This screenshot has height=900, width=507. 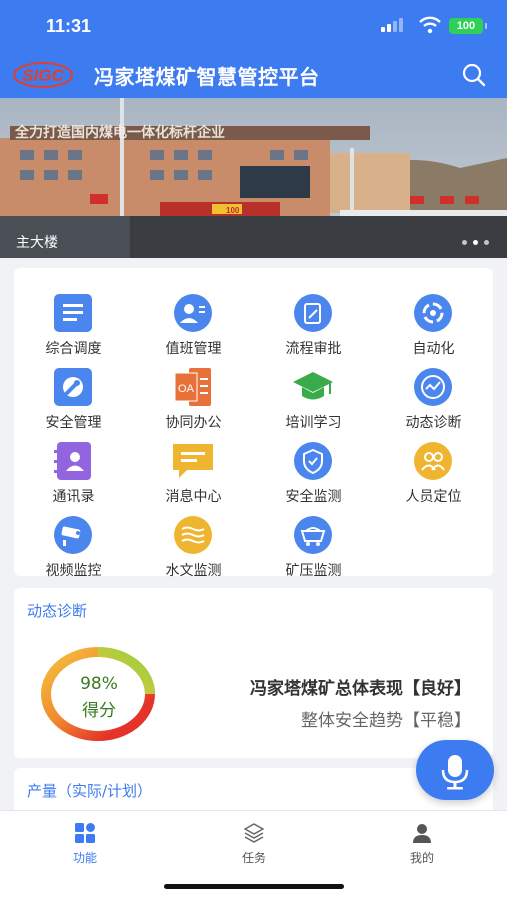 I want to click on banner-sign-number: 100, so click(x=233, y=210).